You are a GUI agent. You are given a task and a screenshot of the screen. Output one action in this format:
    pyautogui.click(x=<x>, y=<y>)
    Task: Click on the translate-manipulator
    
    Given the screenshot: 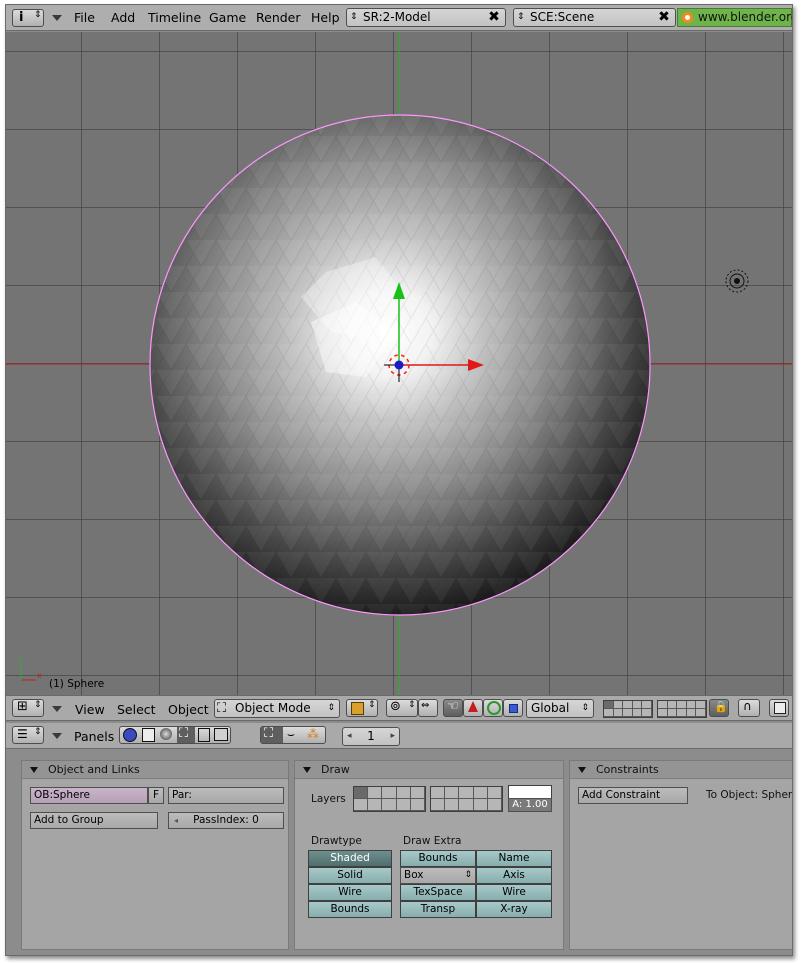 What is the action you would take?
    pyautogui.click(x=473, y=708)
    